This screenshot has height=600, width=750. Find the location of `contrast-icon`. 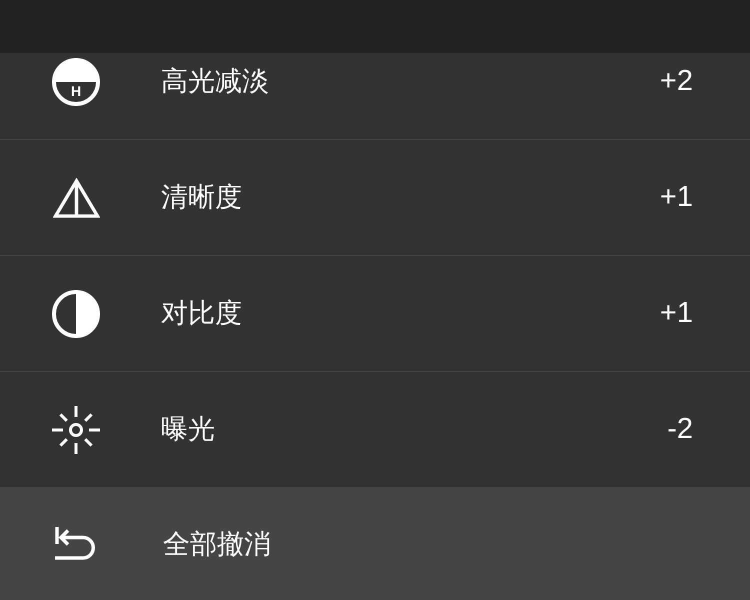

contrast-icon is located at coordinates (76, 314).